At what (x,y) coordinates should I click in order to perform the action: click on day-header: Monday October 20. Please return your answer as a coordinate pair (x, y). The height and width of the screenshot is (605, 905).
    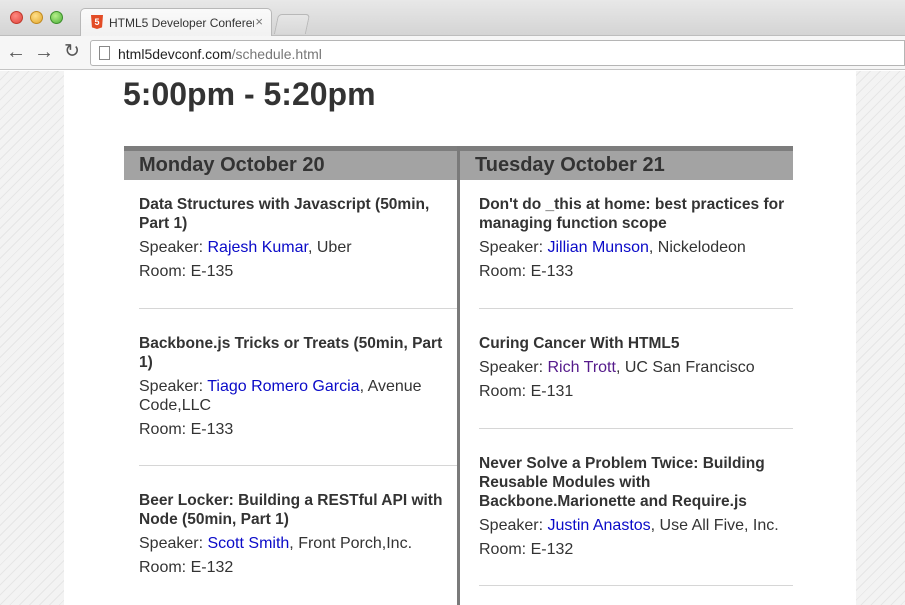
    Looking at the image, I should click on (291, 163).